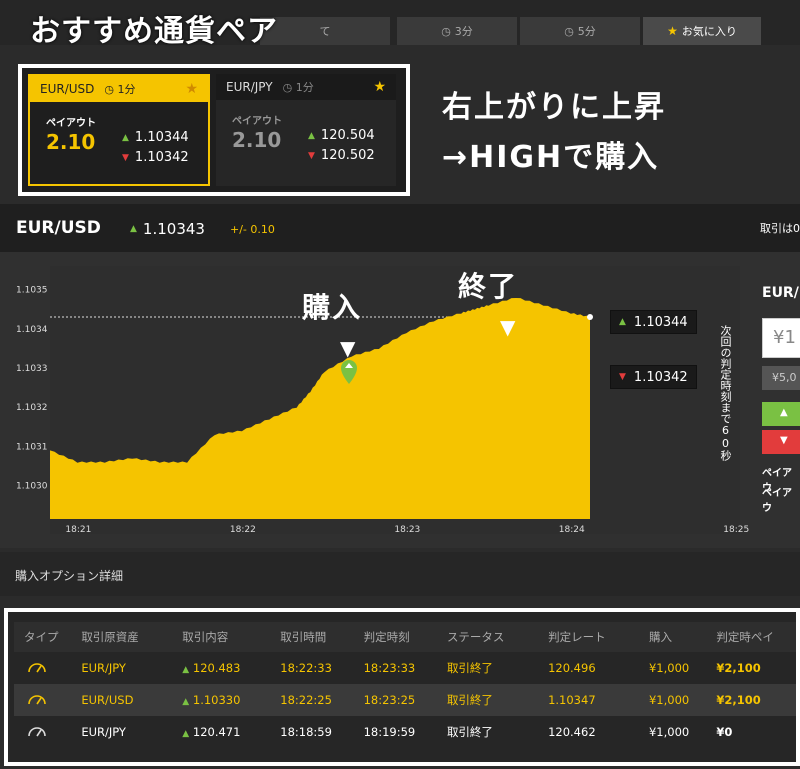 The image size is (800, 769). What do you see at coordinates (586, 31) in the screenshot?
I see `tab-label: 5分` at bounding box center [586, 31].